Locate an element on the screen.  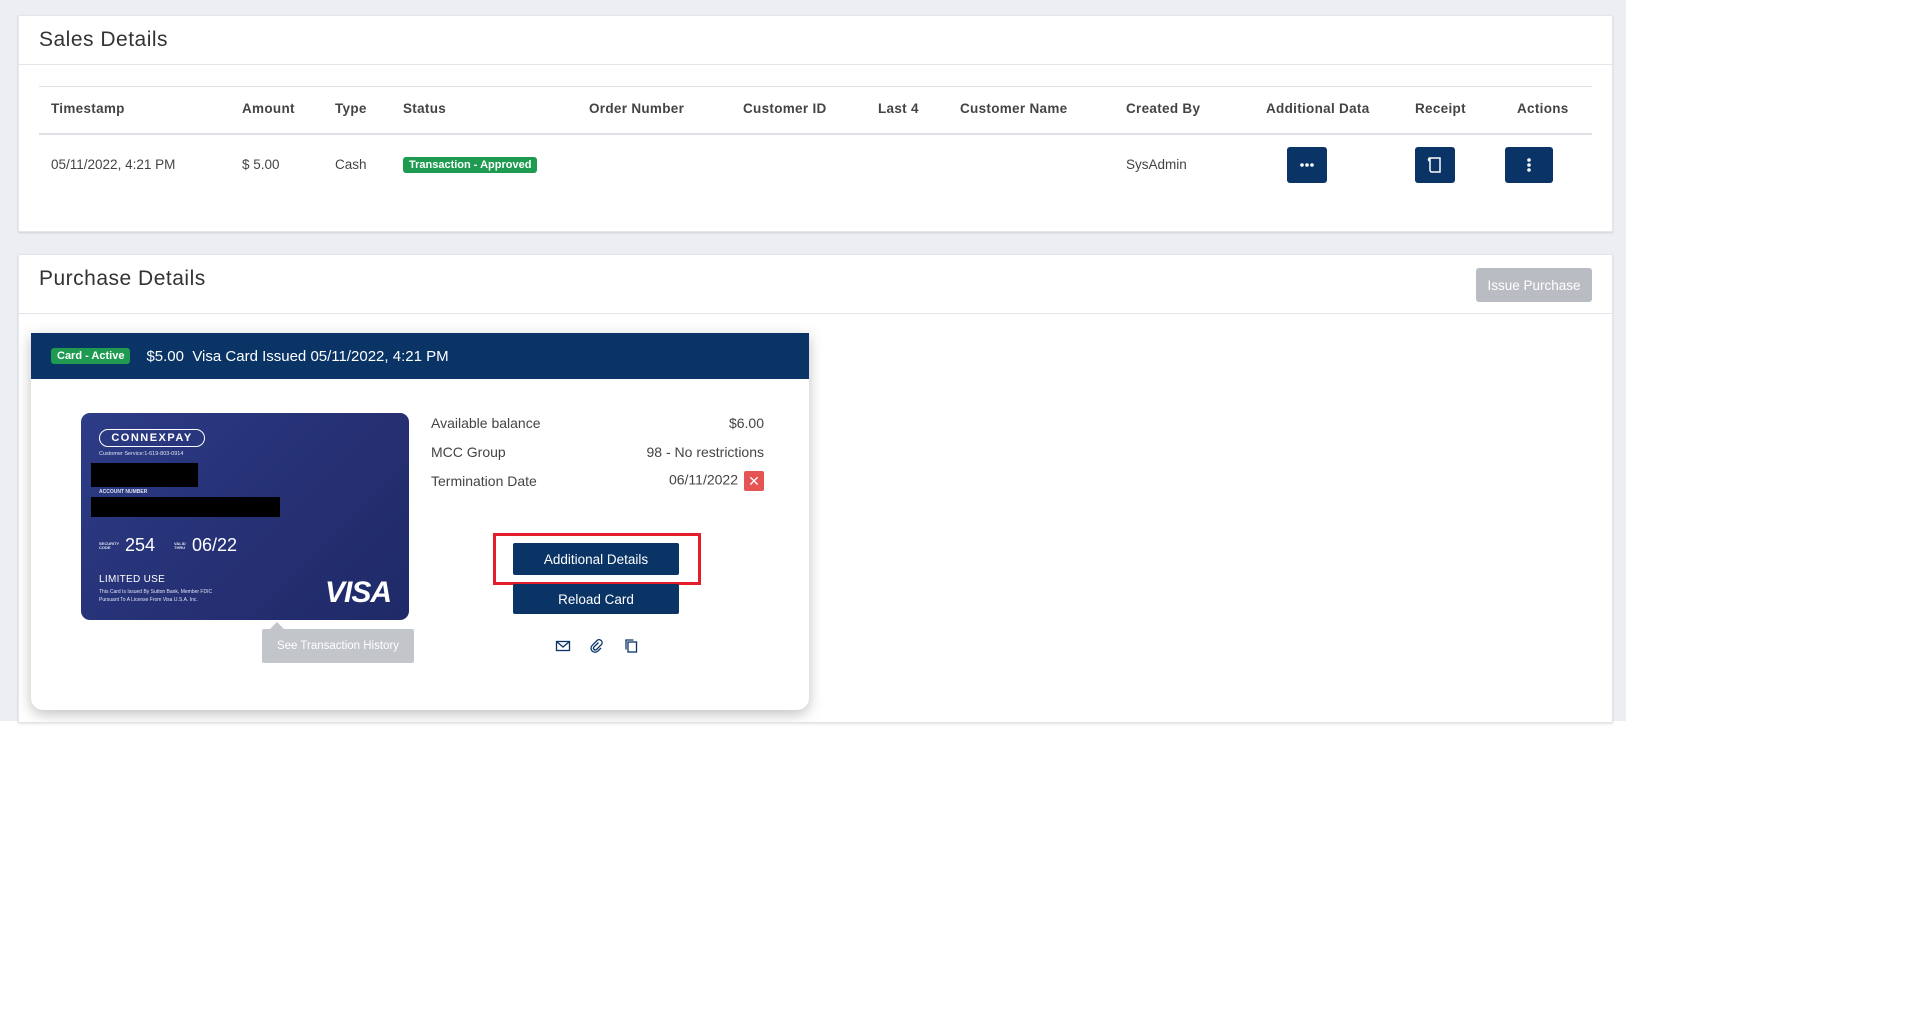
cell-status: Transaction - Approved is located at coordinates (470, 164).